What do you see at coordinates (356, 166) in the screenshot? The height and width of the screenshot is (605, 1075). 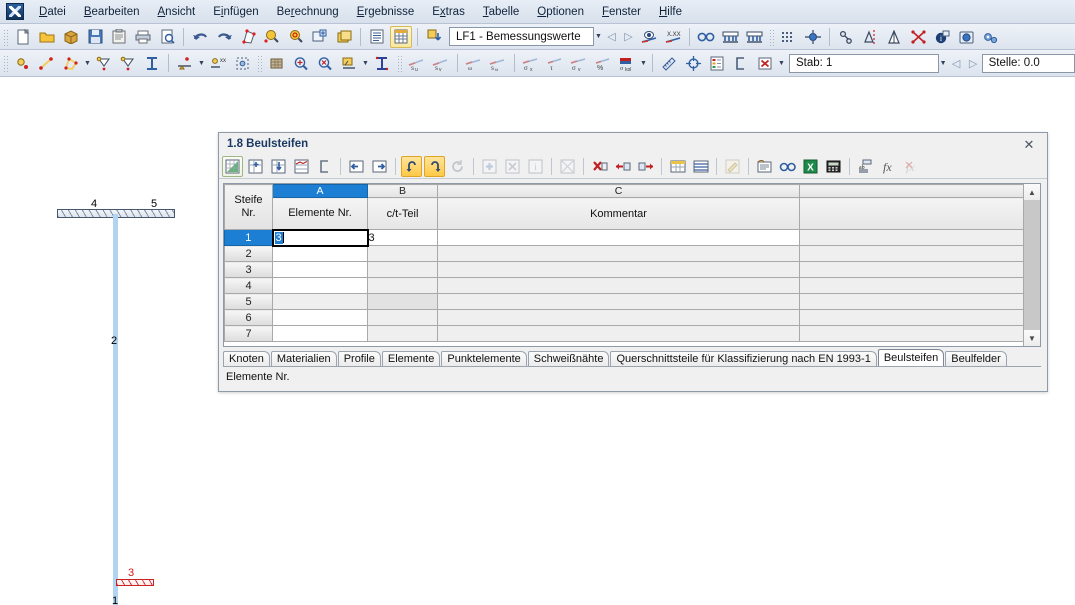 I see `prev-table-icon` at bounding box center [356, 166].